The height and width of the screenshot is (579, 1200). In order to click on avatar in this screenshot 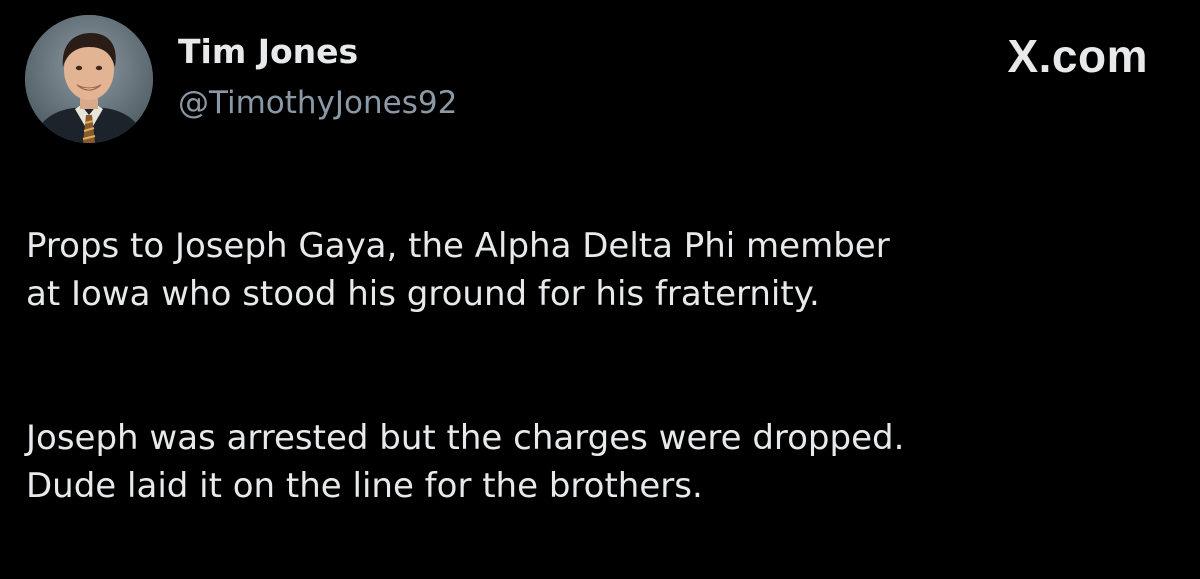, I will do `click(89, 79)`.